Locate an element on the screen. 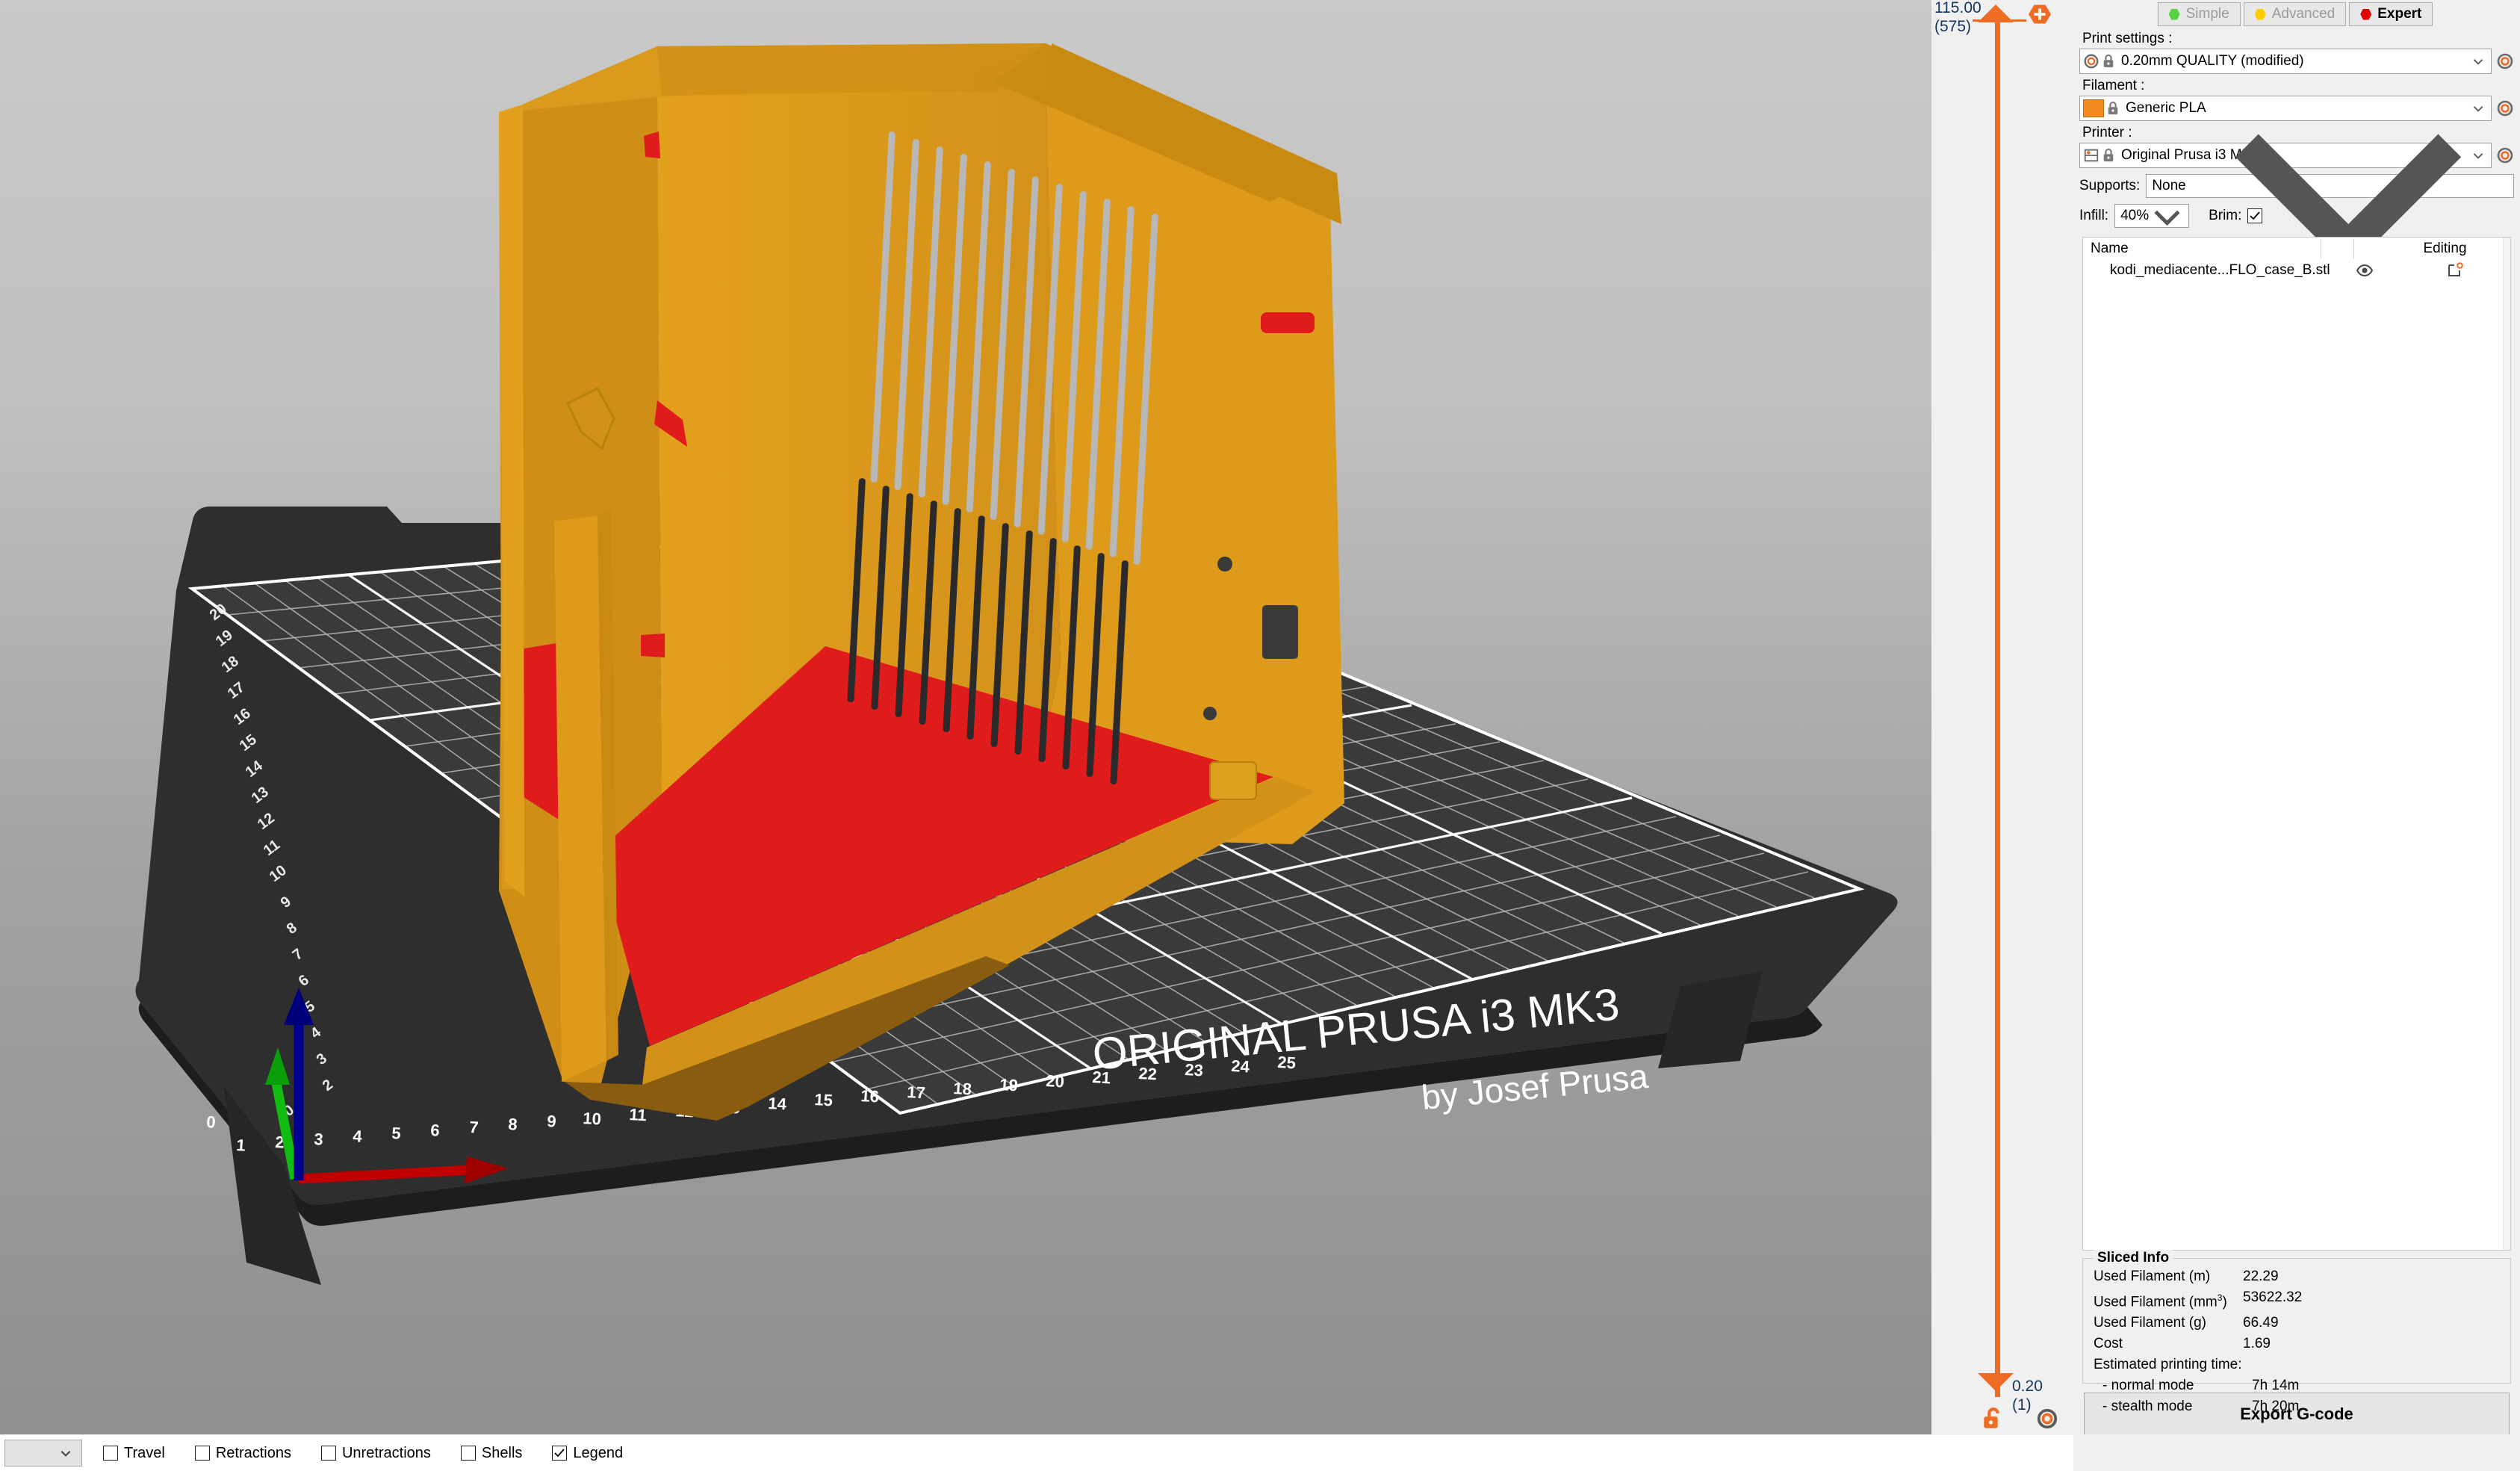  sliced-info-value: 53622.32 is located at coordinates (2273, 1297).